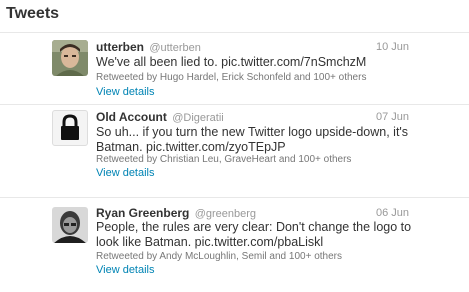 This screenshot has height=292, width=469. What do you see at coordinates (148, 47) in the screenshot?
I see `tweet-author: utterben @utterben` at bounding box center [148, 47].